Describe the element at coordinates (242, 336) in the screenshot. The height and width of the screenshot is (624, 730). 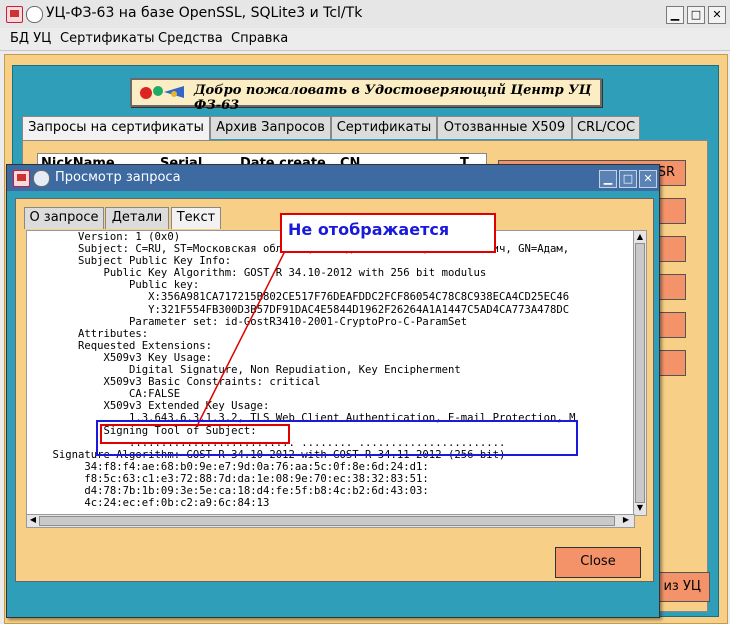
I see `annotation-arrow` at that location.